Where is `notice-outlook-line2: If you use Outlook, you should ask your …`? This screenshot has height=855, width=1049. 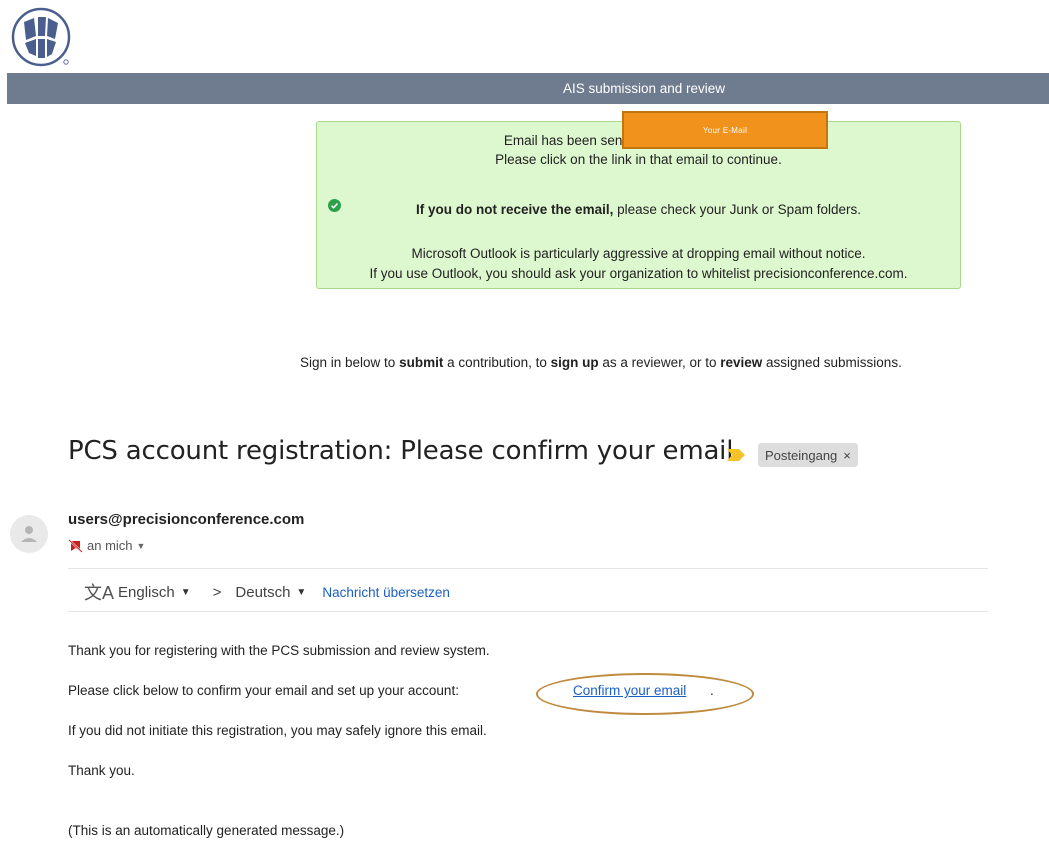
notice-outlook-line2: If you use Outlook, you should ask your … is located at coordinates (638, 273).